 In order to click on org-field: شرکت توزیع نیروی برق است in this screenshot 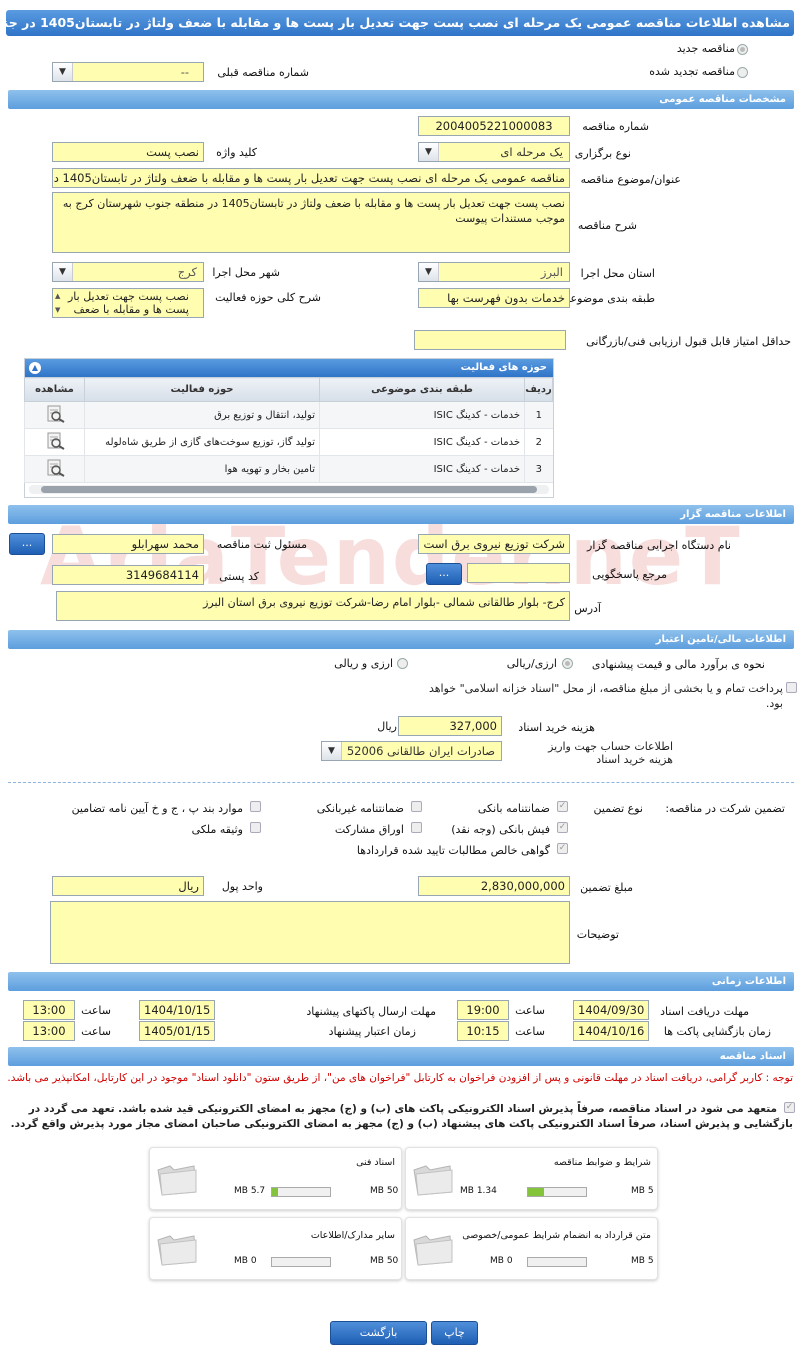, I will do `click(494, 544)`.